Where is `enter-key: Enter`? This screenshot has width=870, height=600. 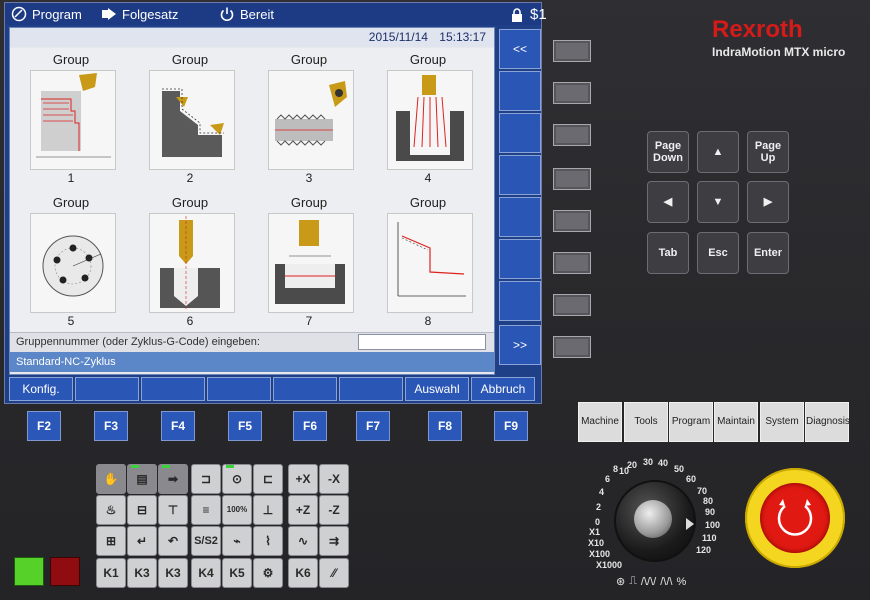
enter-key: Enter is located at coordinates (768, 253).